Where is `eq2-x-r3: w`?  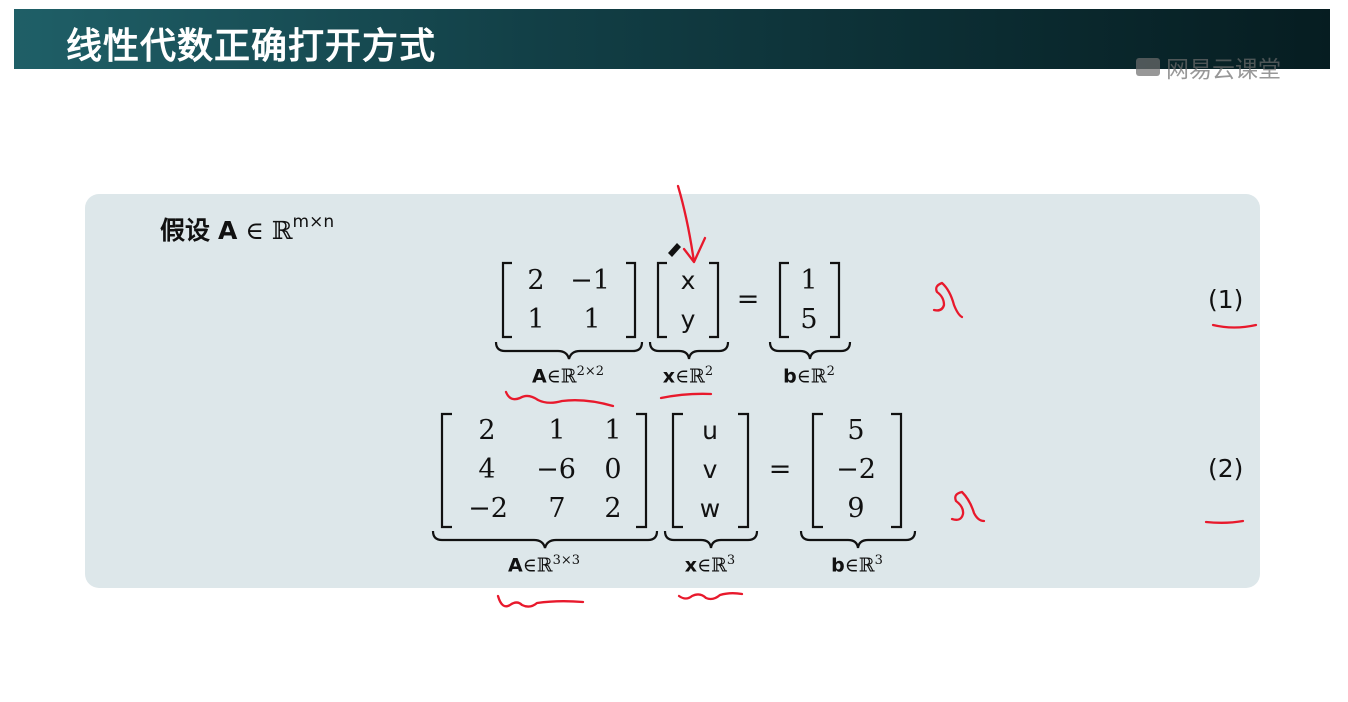
eq2-x-r3: w is located at coordinates (710, 508).